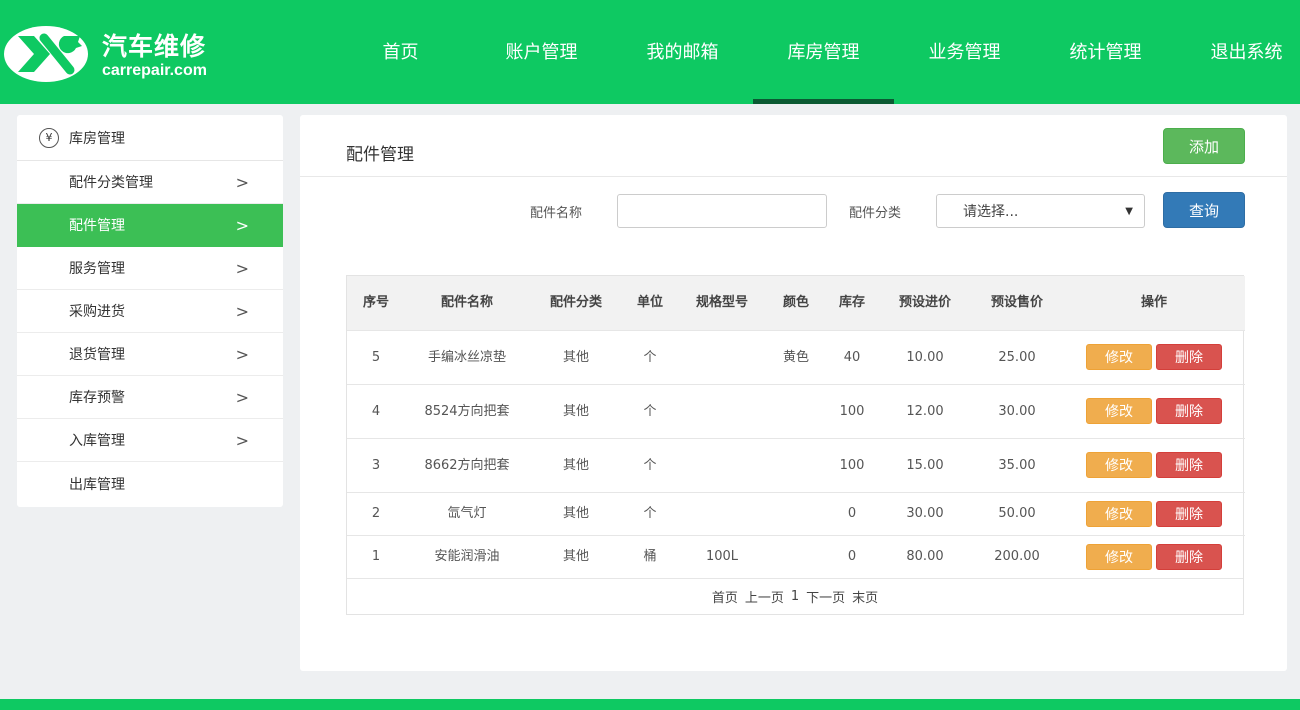 This screenshot has height=710, width=1300. I want to click on page-title: 配件管理, so click(380, 155).